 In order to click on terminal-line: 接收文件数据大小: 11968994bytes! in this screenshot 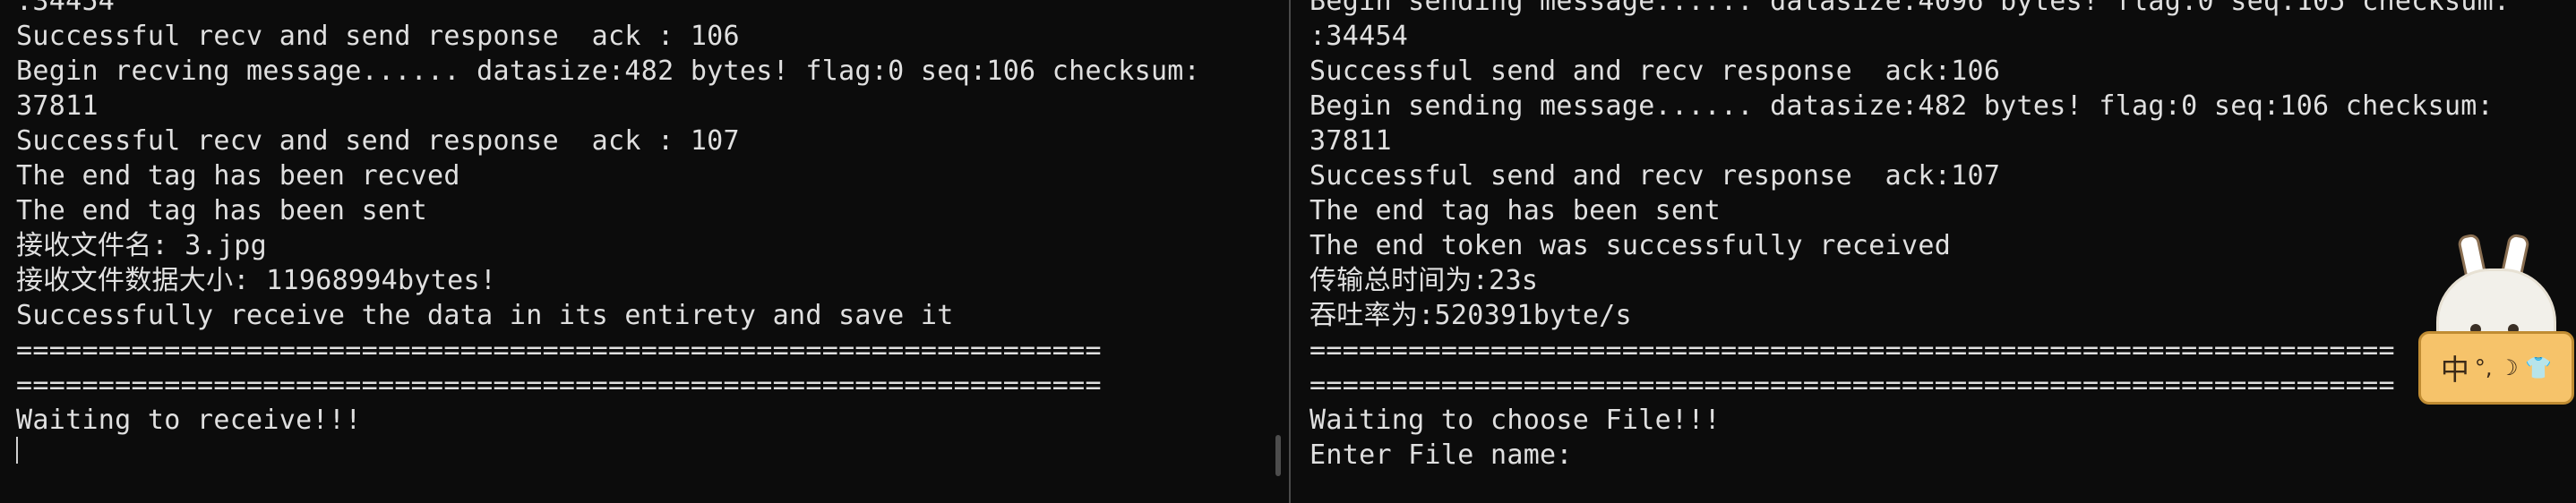, I will do `click(256, 280)`.